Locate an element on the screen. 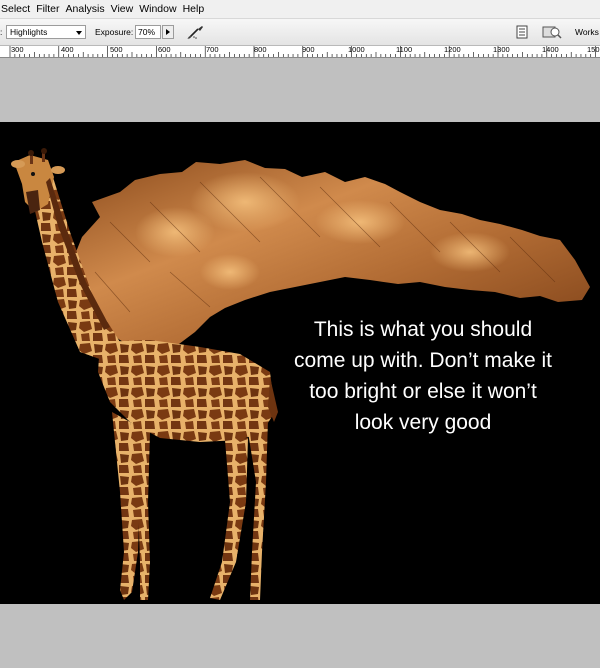  exposure-input: 70% is located at coordinates (148, 32).